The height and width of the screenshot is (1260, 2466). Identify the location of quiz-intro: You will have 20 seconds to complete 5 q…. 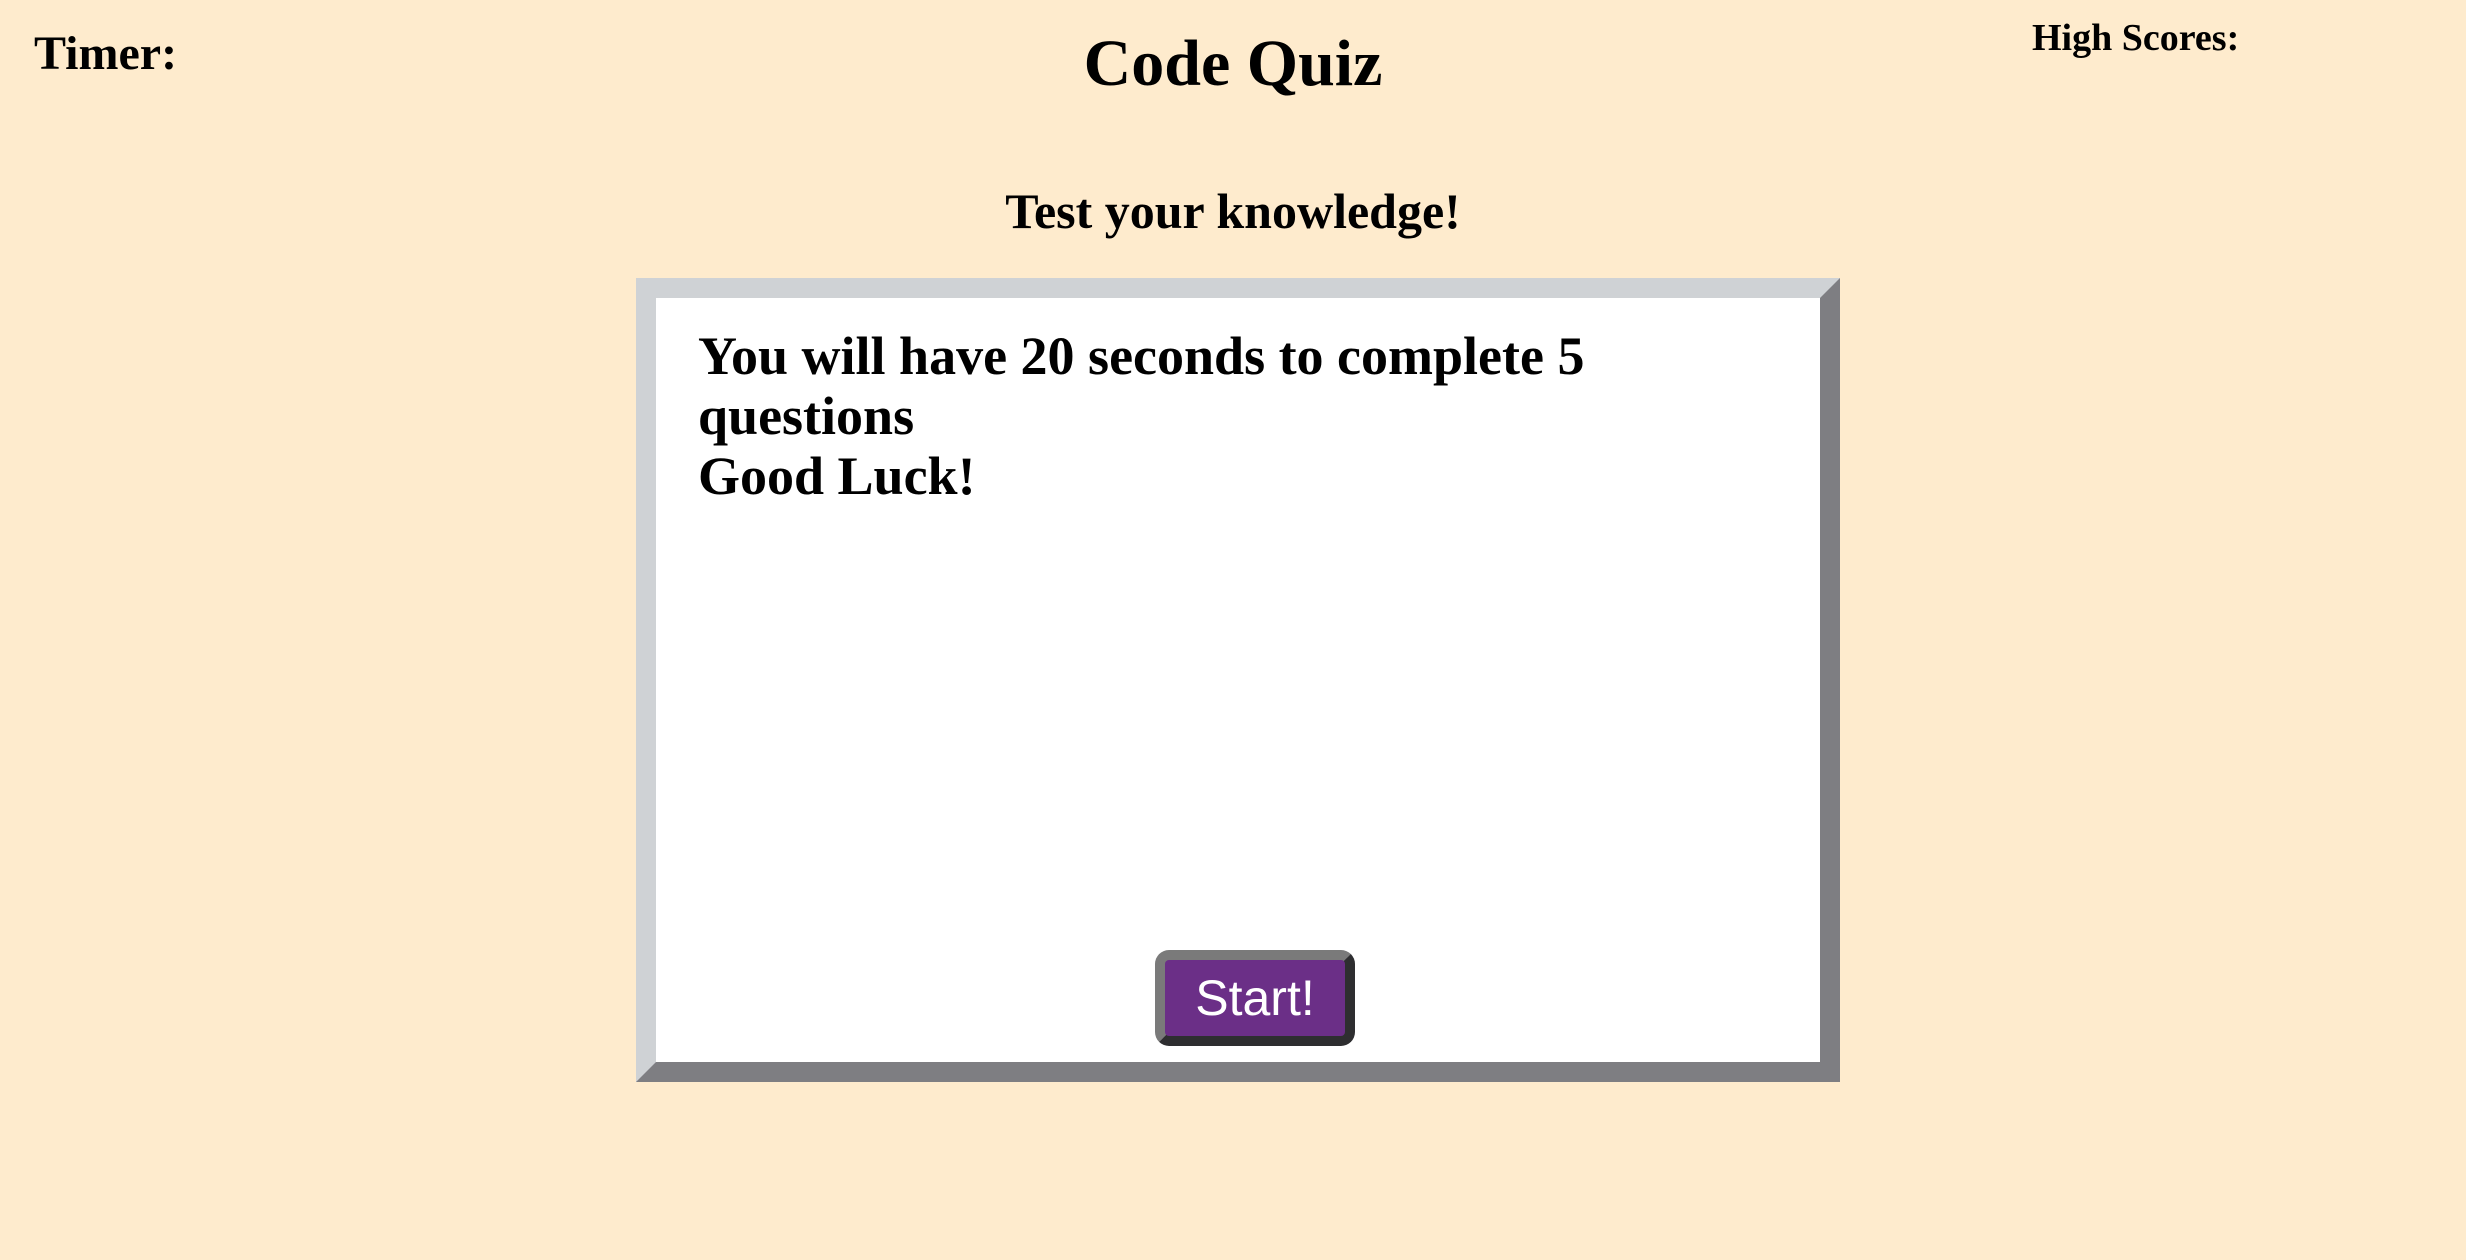
(1249, 416).